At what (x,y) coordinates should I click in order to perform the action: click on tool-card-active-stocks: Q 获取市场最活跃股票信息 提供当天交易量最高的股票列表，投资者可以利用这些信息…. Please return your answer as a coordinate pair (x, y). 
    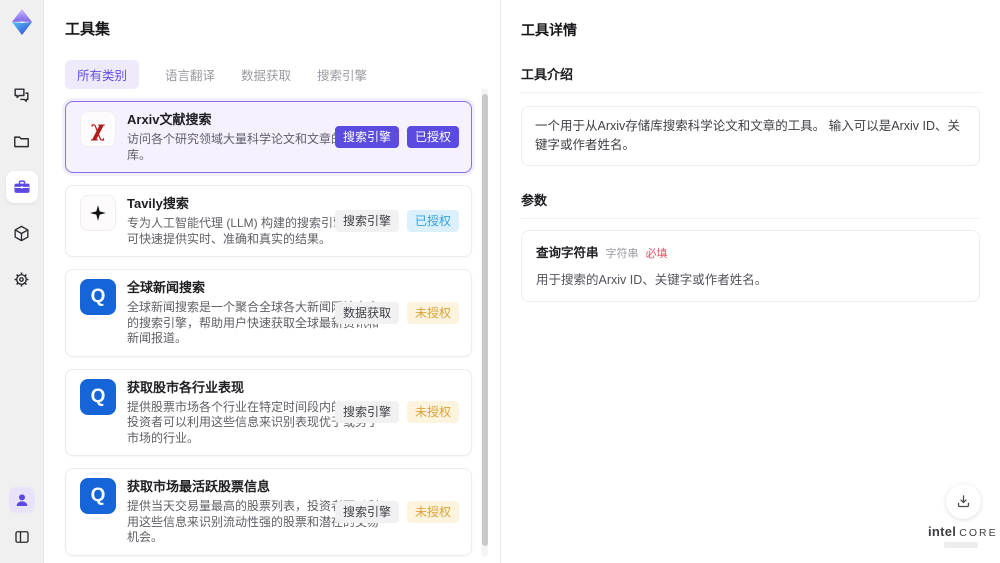
    Looking at the image, I should click on (268, 512).